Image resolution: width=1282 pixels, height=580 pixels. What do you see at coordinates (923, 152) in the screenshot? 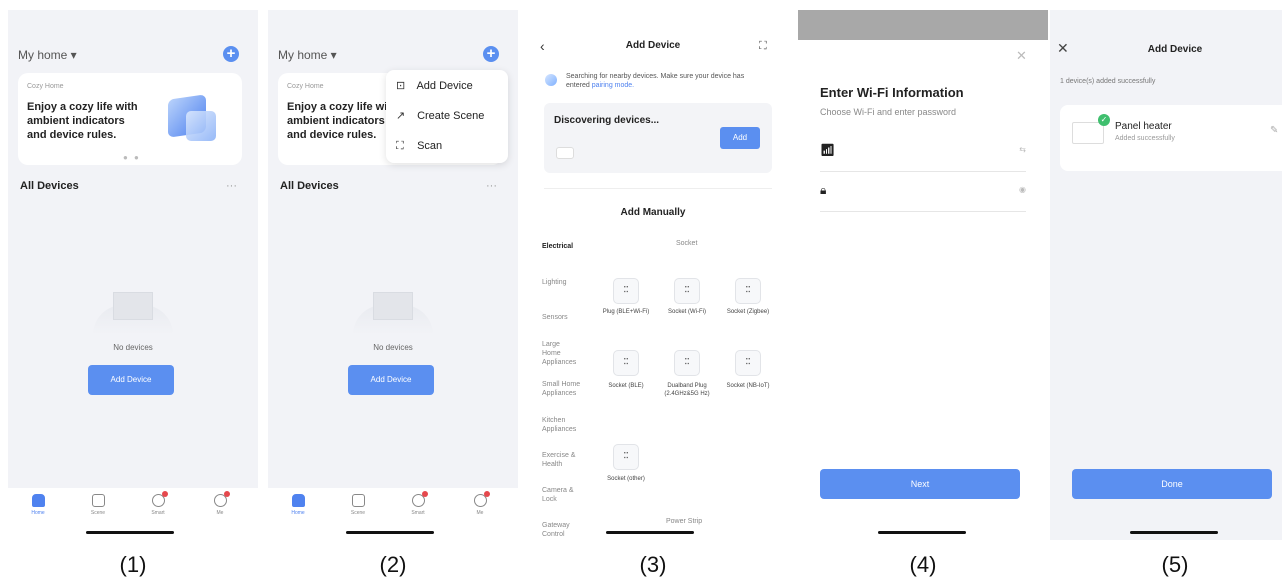
I see `wifi-ssid-field: 📶︎ ⇆` at bounding box center [923, 152].